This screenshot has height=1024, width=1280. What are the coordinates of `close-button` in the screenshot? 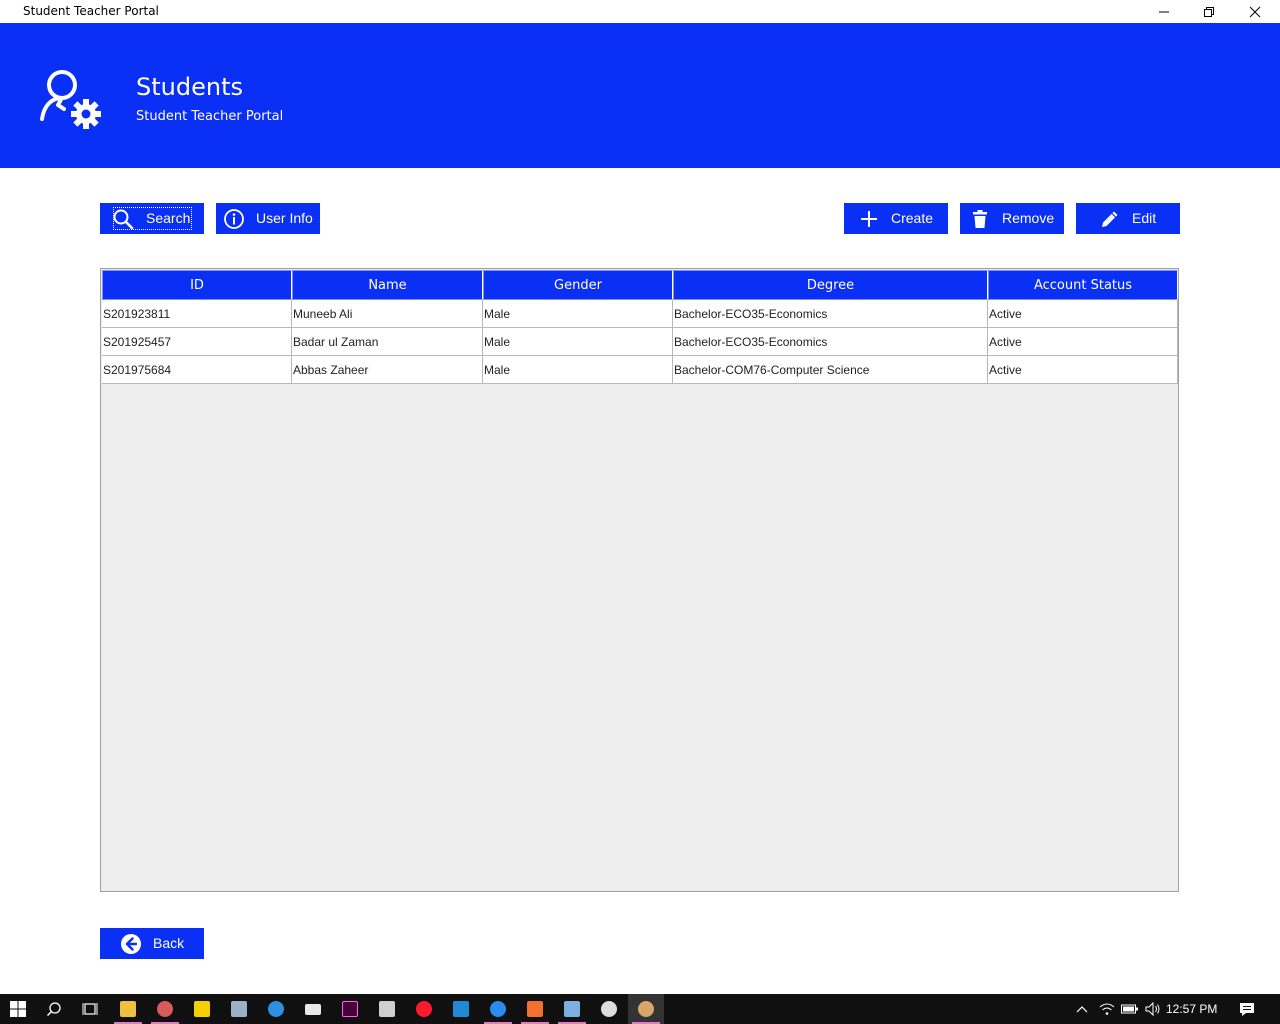 It's located at (1255, 11).